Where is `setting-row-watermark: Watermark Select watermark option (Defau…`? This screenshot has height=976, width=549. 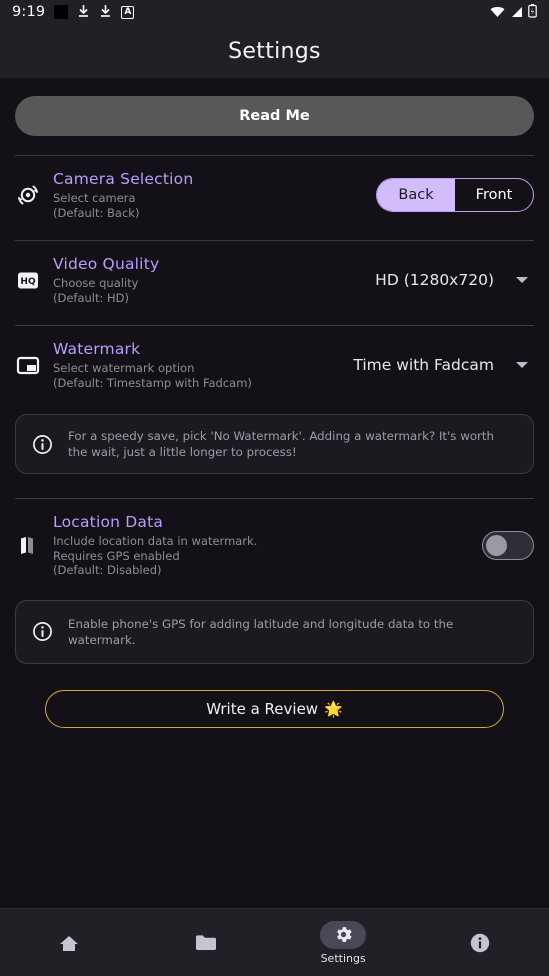
setting-row-watermark: Watermark Select watermark option (Defau… is located at coordinates (274, 364).